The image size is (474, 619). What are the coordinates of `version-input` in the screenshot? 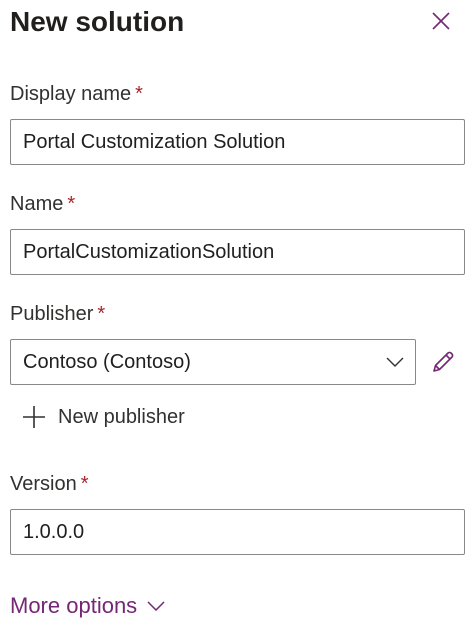 It's located at (237, 532).